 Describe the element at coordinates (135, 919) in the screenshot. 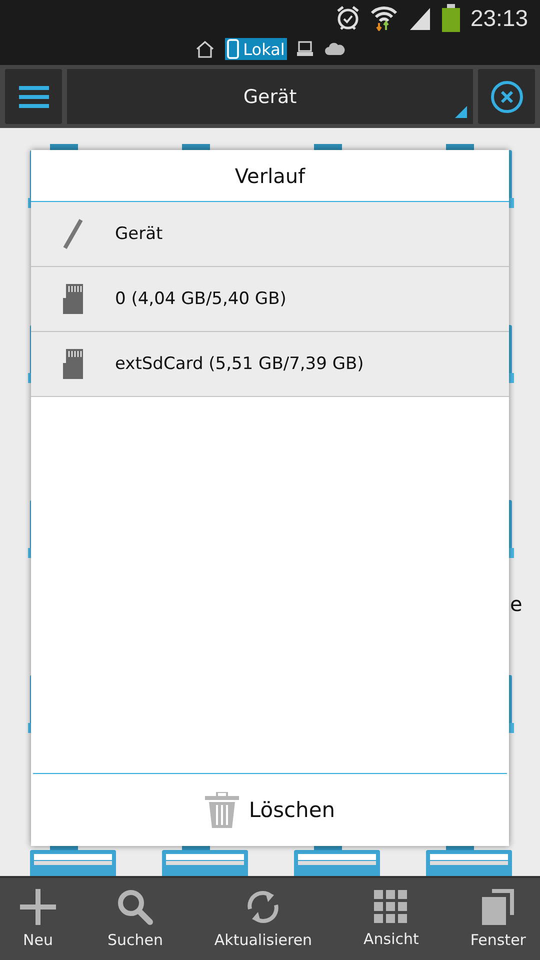

I see `search-button: Suchen` at that location.